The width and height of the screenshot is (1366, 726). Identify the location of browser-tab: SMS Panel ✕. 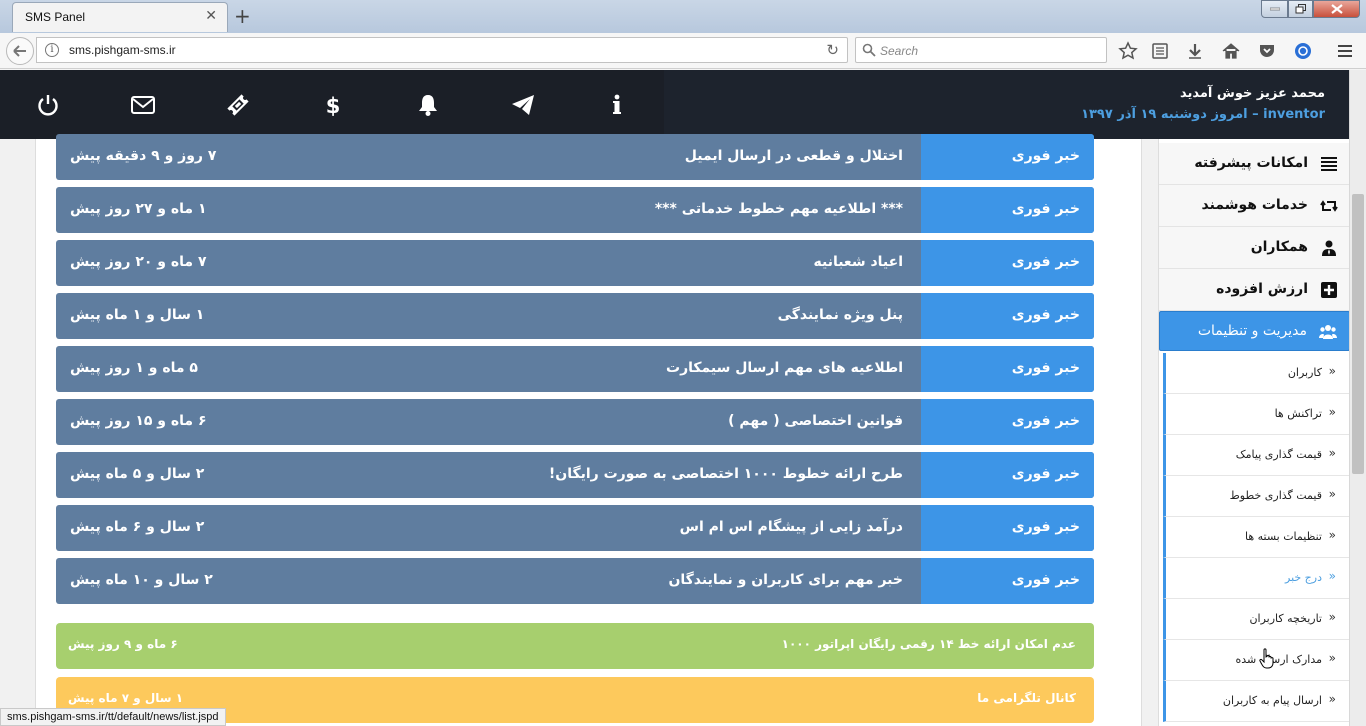
(120, 17).